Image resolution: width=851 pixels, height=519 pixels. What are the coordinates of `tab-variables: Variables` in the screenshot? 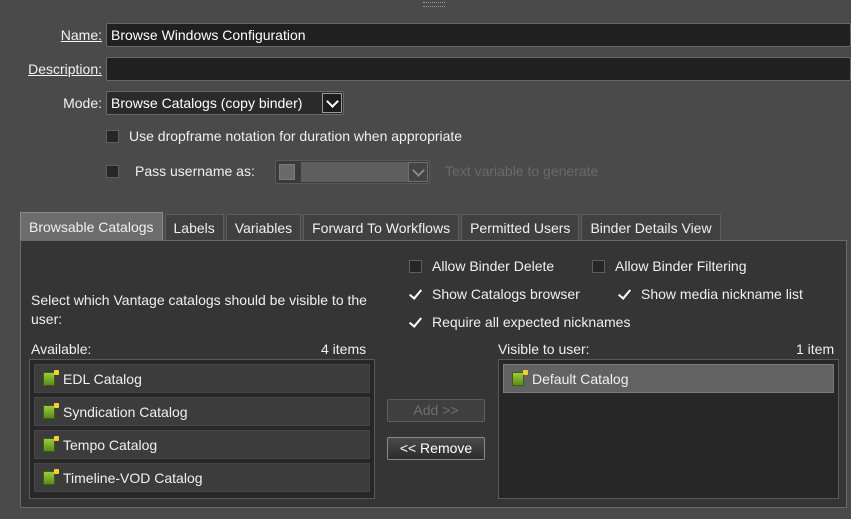 It's located at (263, 227).